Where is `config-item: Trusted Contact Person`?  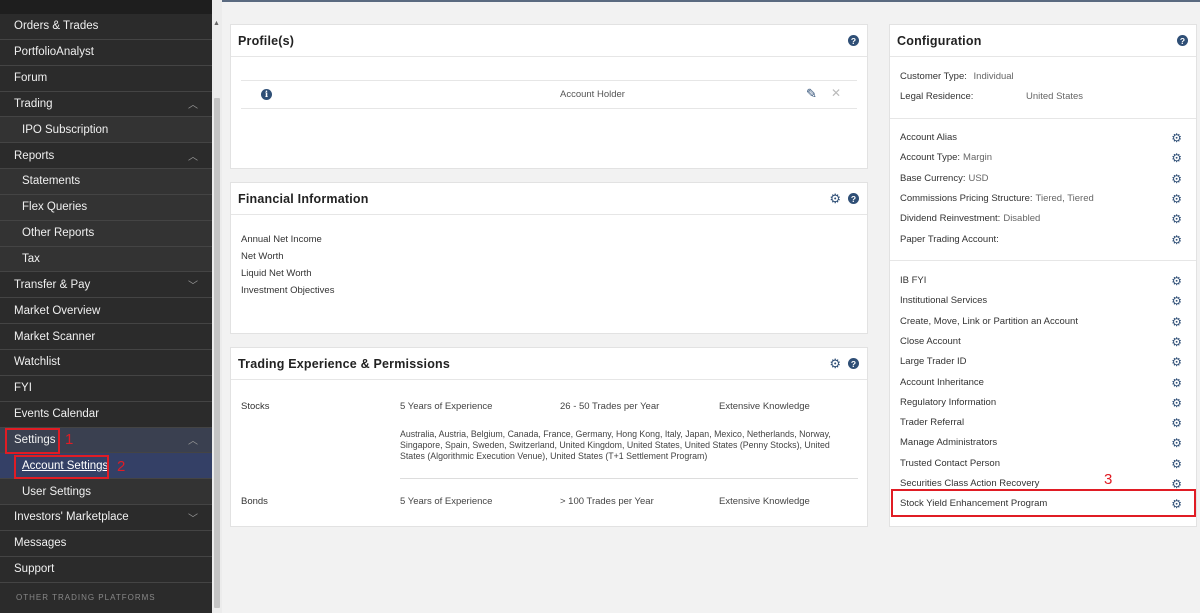 config-item: Trusted Contact Person is located at coordinates (950, 463).